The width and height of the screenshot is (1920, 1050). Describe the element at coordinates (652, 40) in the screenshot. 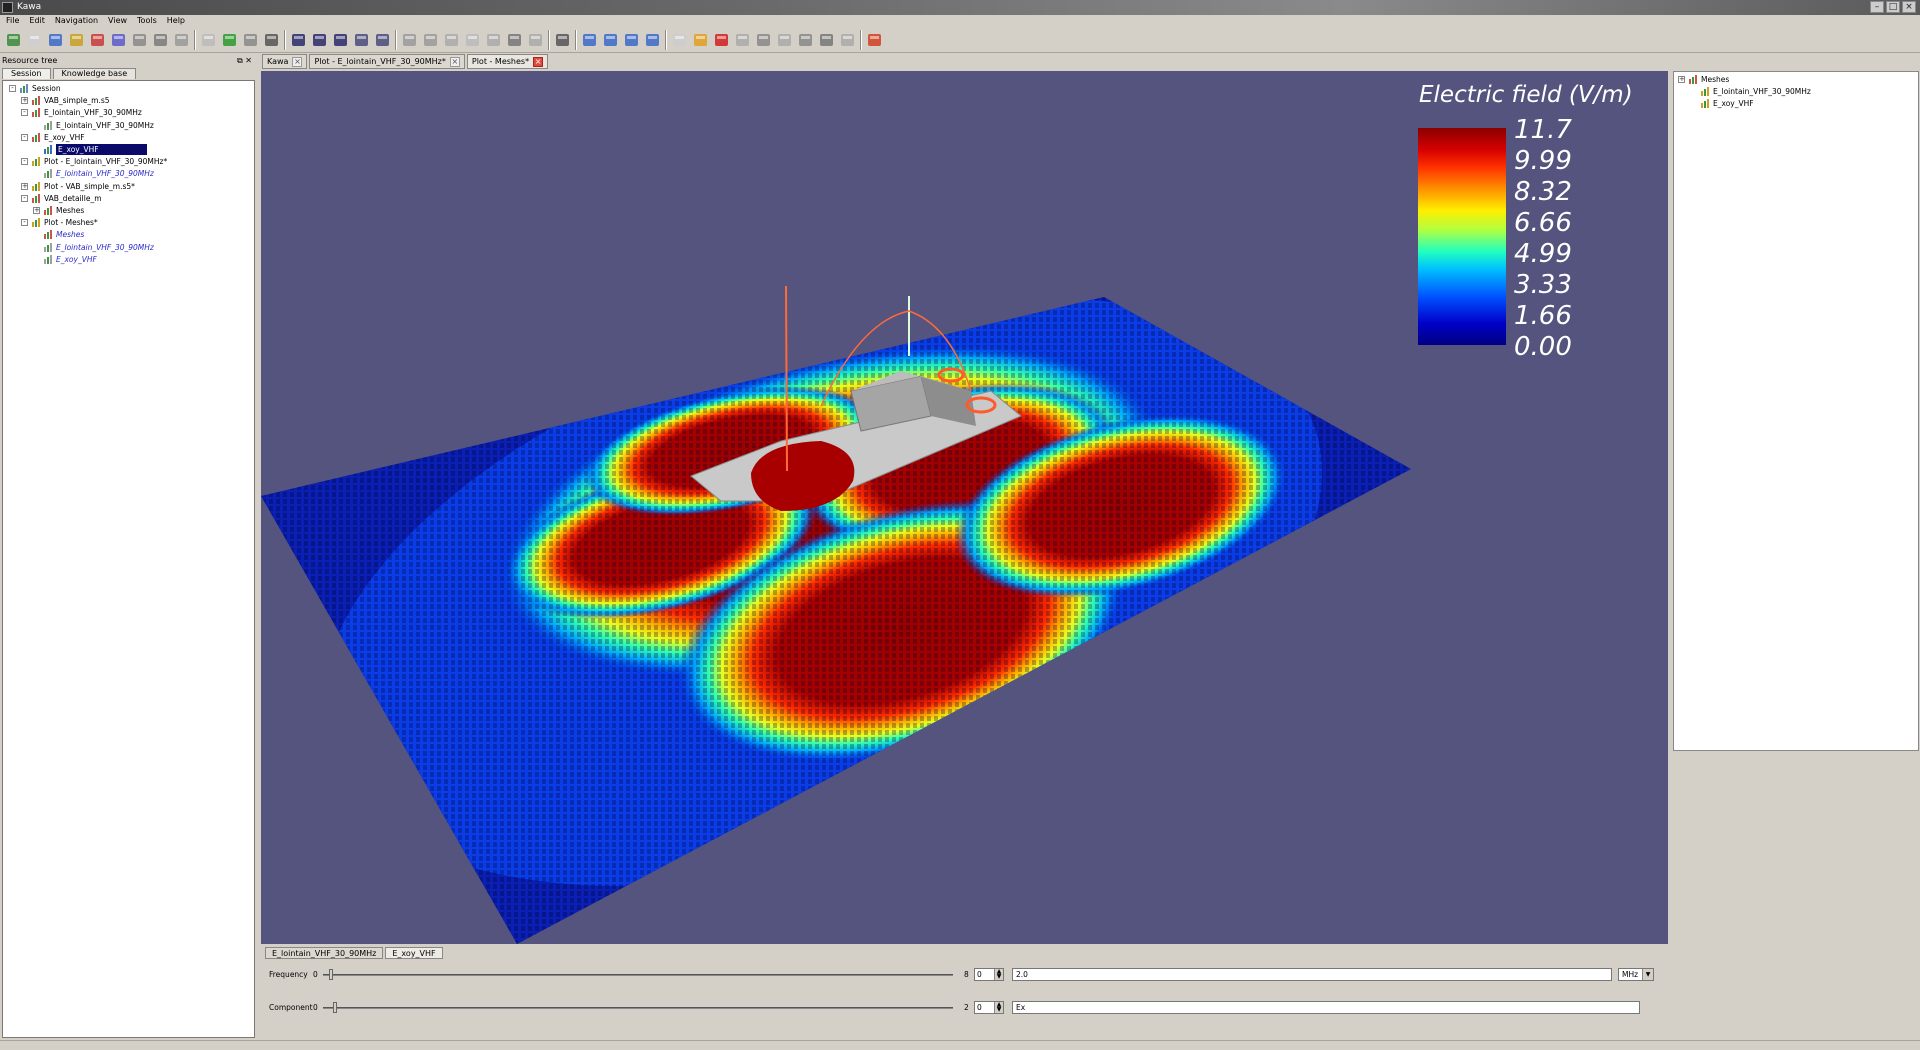

I see `zoom-out-icon` at that location.